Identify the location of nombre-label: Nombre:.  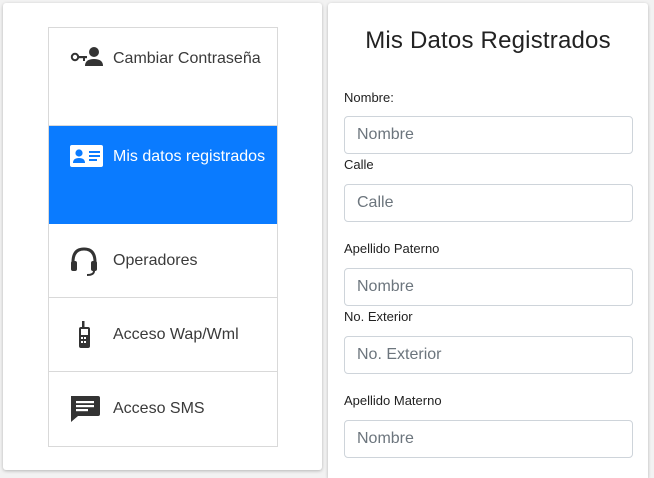
(369, 97).